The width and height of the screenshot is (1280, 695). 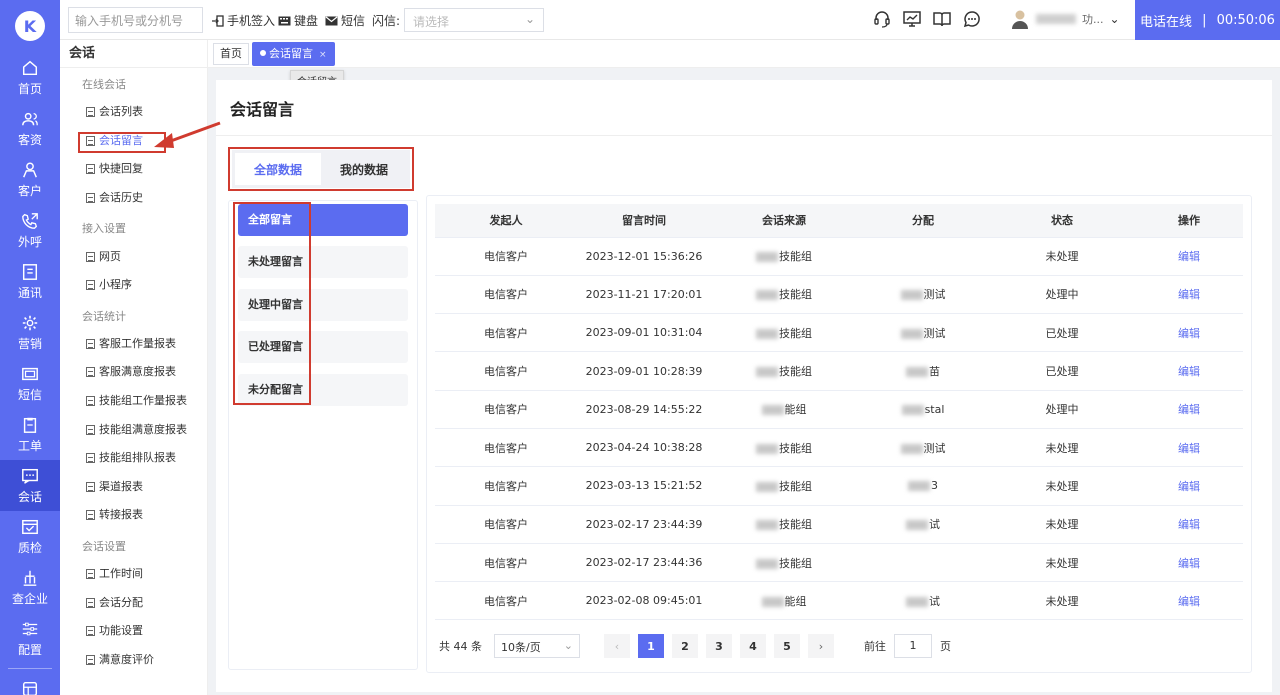 I want to click on toolbar-icons, so click(x=927, y=19).